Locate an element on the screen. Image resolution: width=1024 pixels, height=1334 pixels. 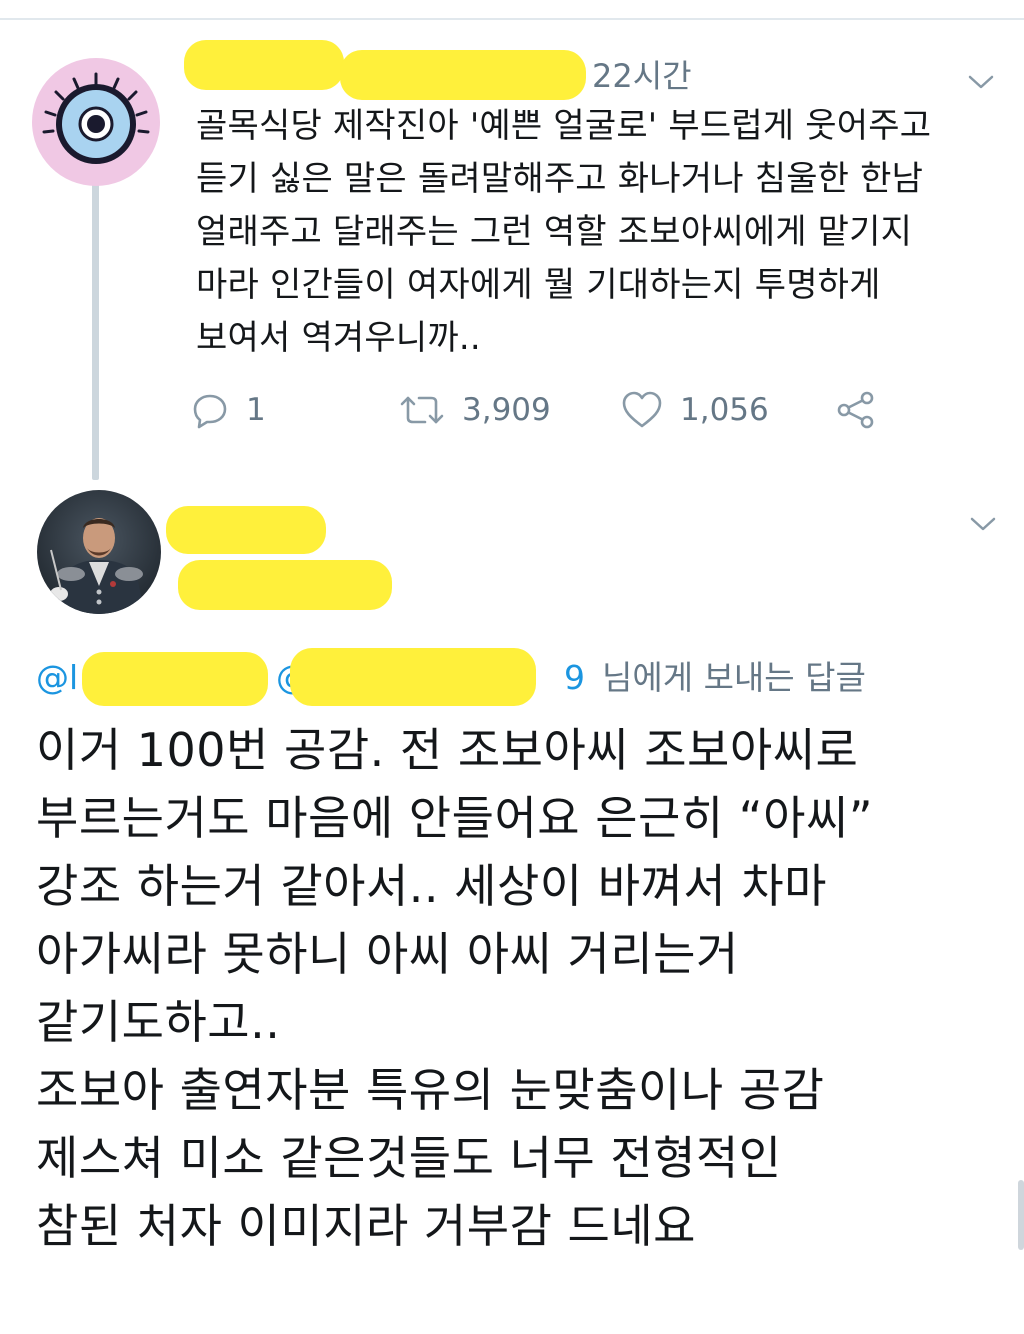
like-button: 1,056 is located at coordinates (694, 410).